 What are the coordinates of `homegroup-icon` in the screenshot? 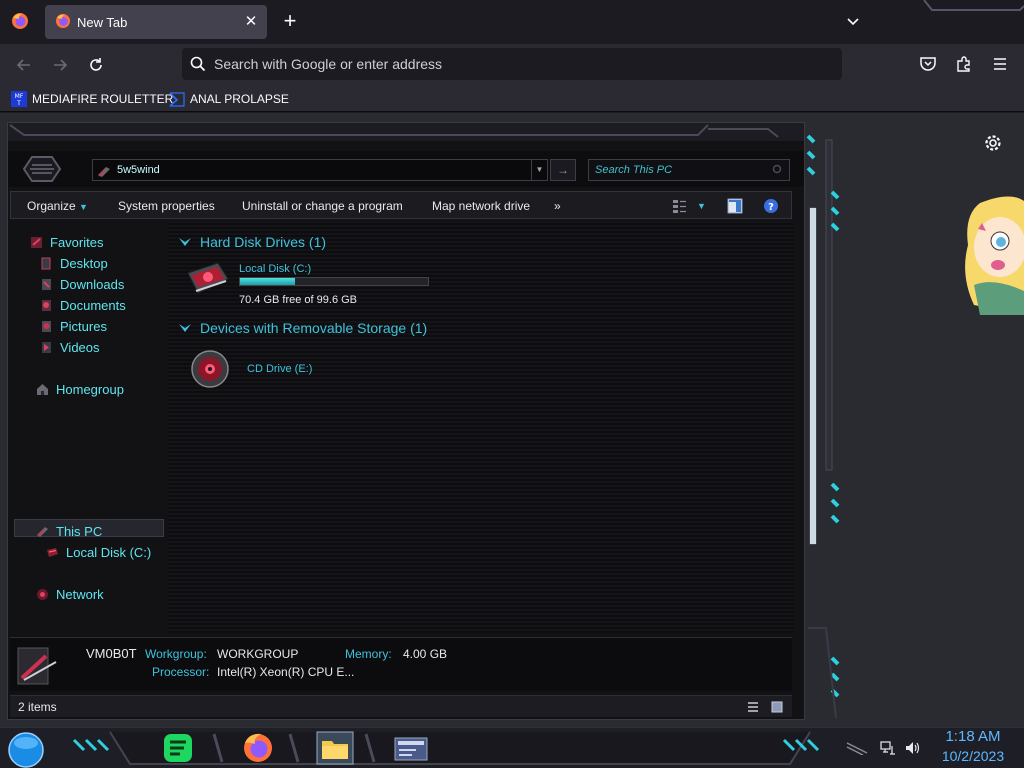 It's located at (42, 389).